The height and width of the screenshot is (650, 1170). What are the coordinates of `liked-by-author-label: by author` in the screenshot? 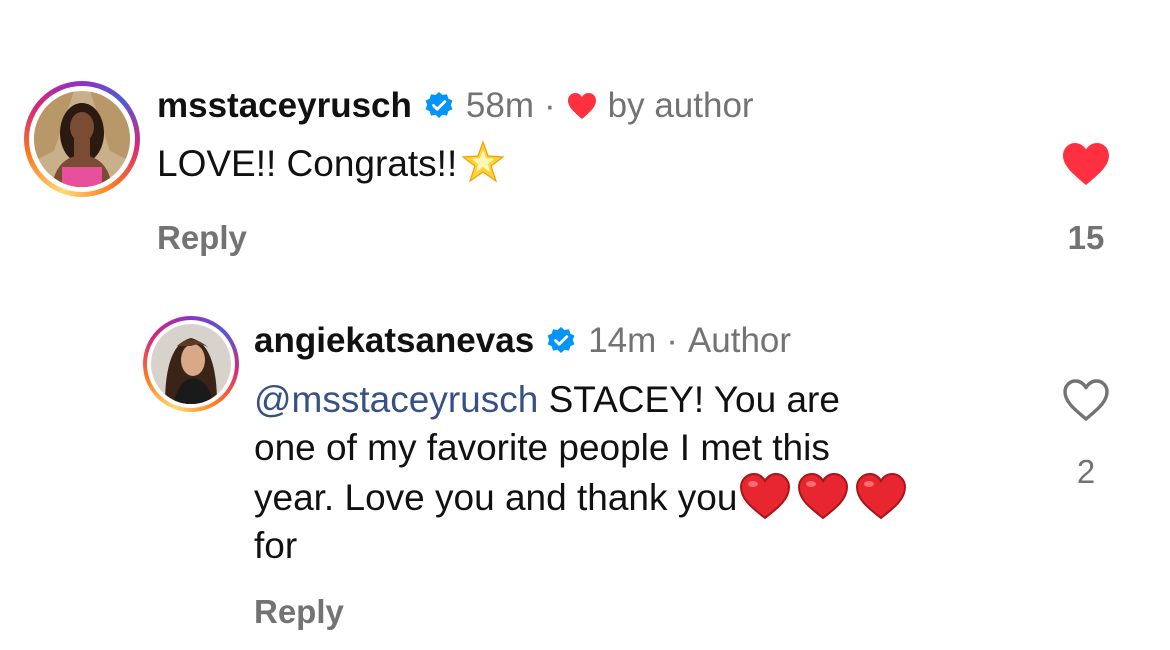 It's located at (680, 105).